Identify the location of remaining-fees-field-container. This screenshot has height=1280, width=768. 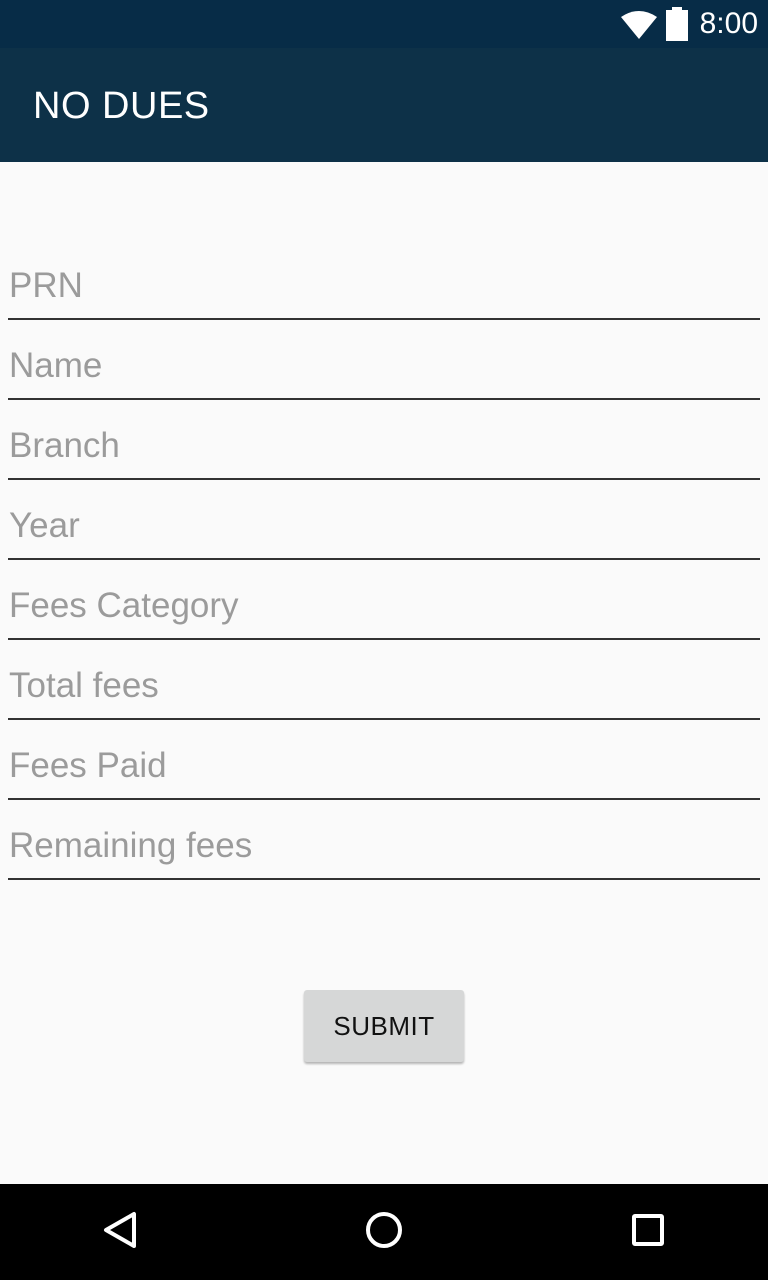
(384, 840).